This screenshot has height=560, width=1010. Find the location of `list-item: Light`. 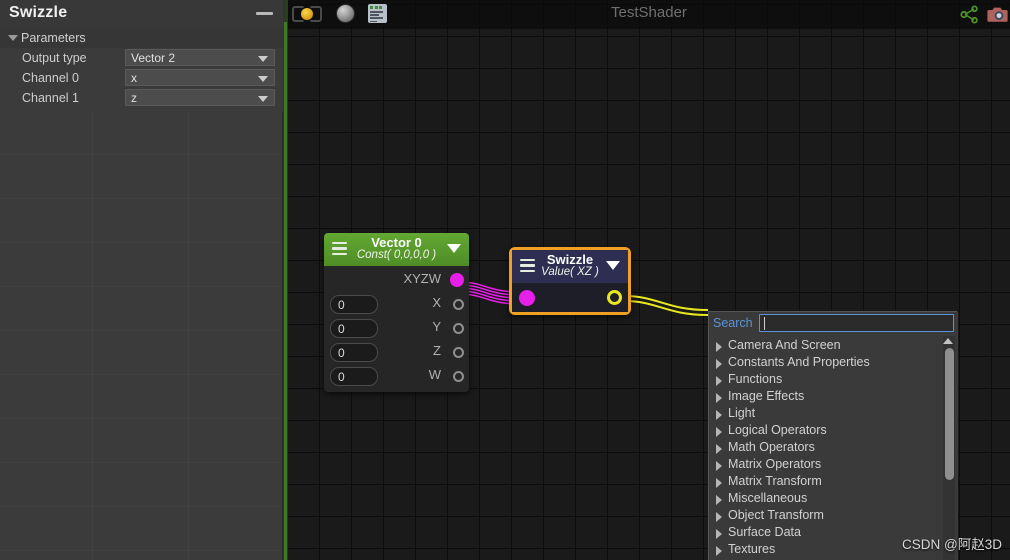

list-item: Light is located at coordinates (827, 414).